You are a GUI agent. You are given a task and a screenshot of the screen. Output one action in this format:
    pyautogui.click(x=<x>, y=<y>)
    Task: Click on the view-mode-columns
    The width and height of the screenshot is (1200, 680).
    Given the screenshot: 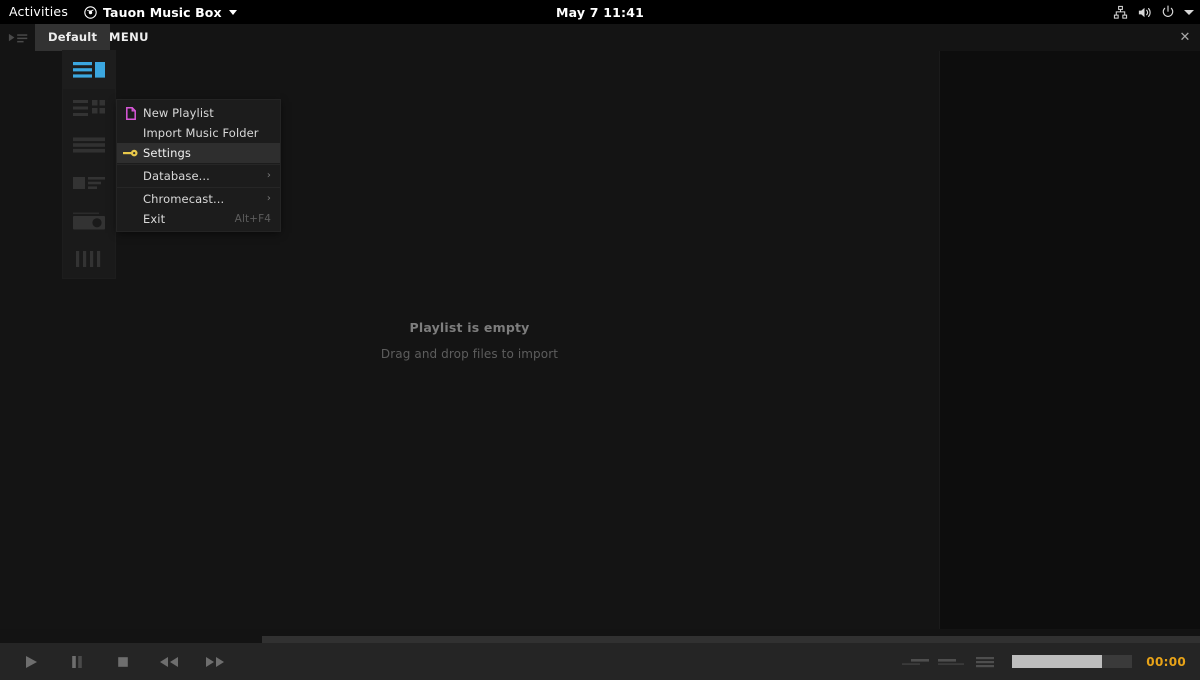 What is the action you would take?
    pyautogui.click(x=89, y=108)
    